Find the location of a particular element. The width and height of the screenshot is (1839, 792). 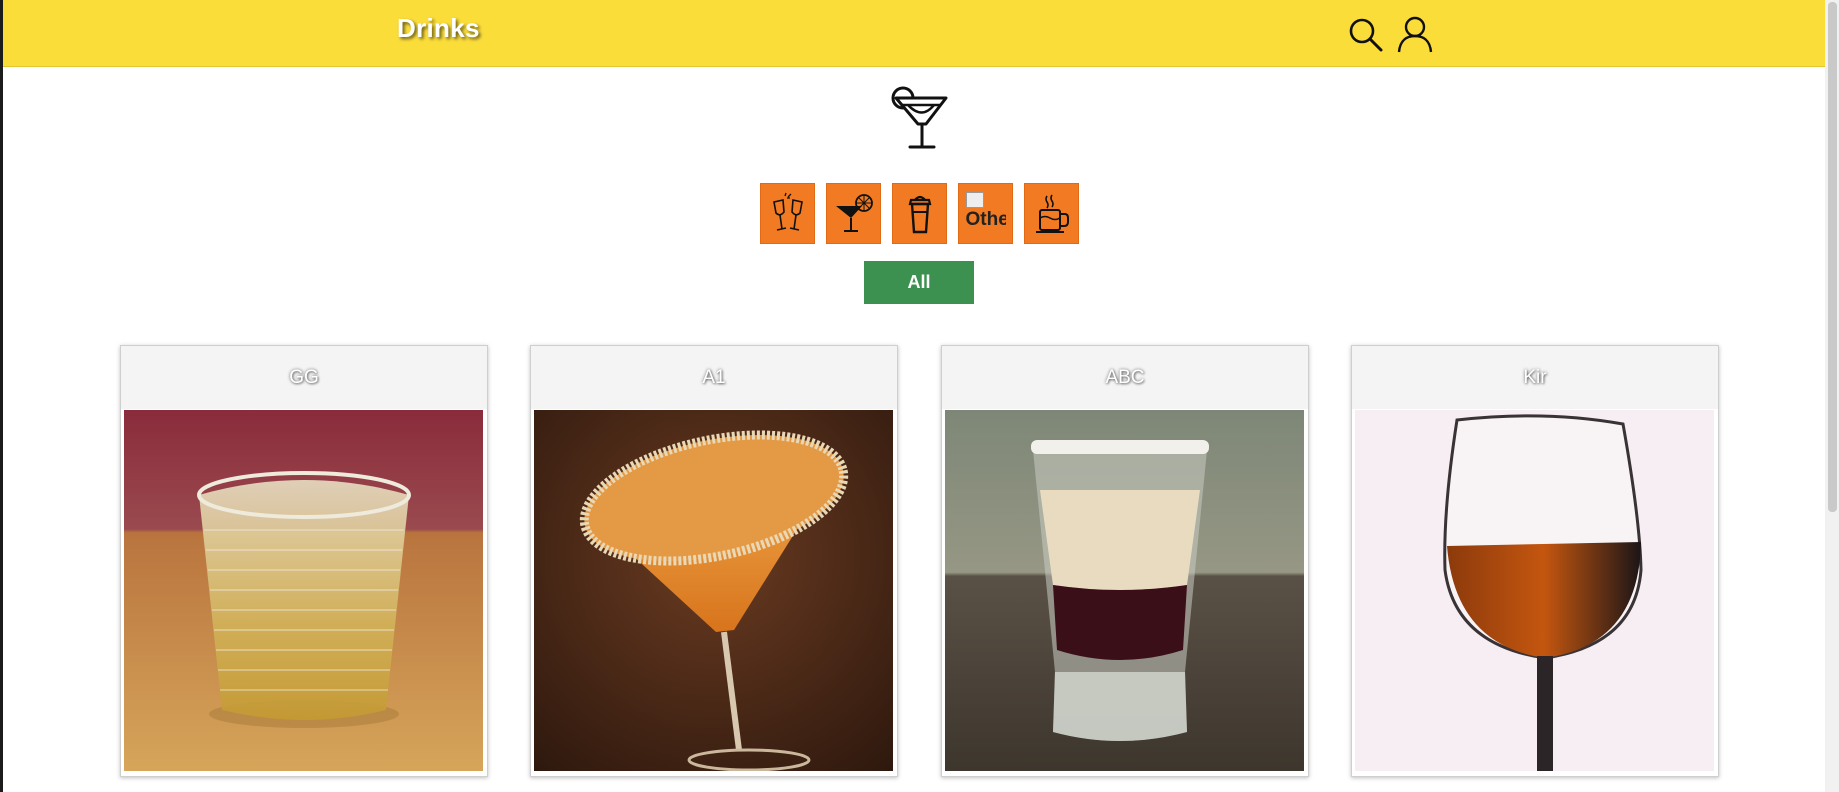

category-hot-drink-button is located at coordinates (1051, 213).